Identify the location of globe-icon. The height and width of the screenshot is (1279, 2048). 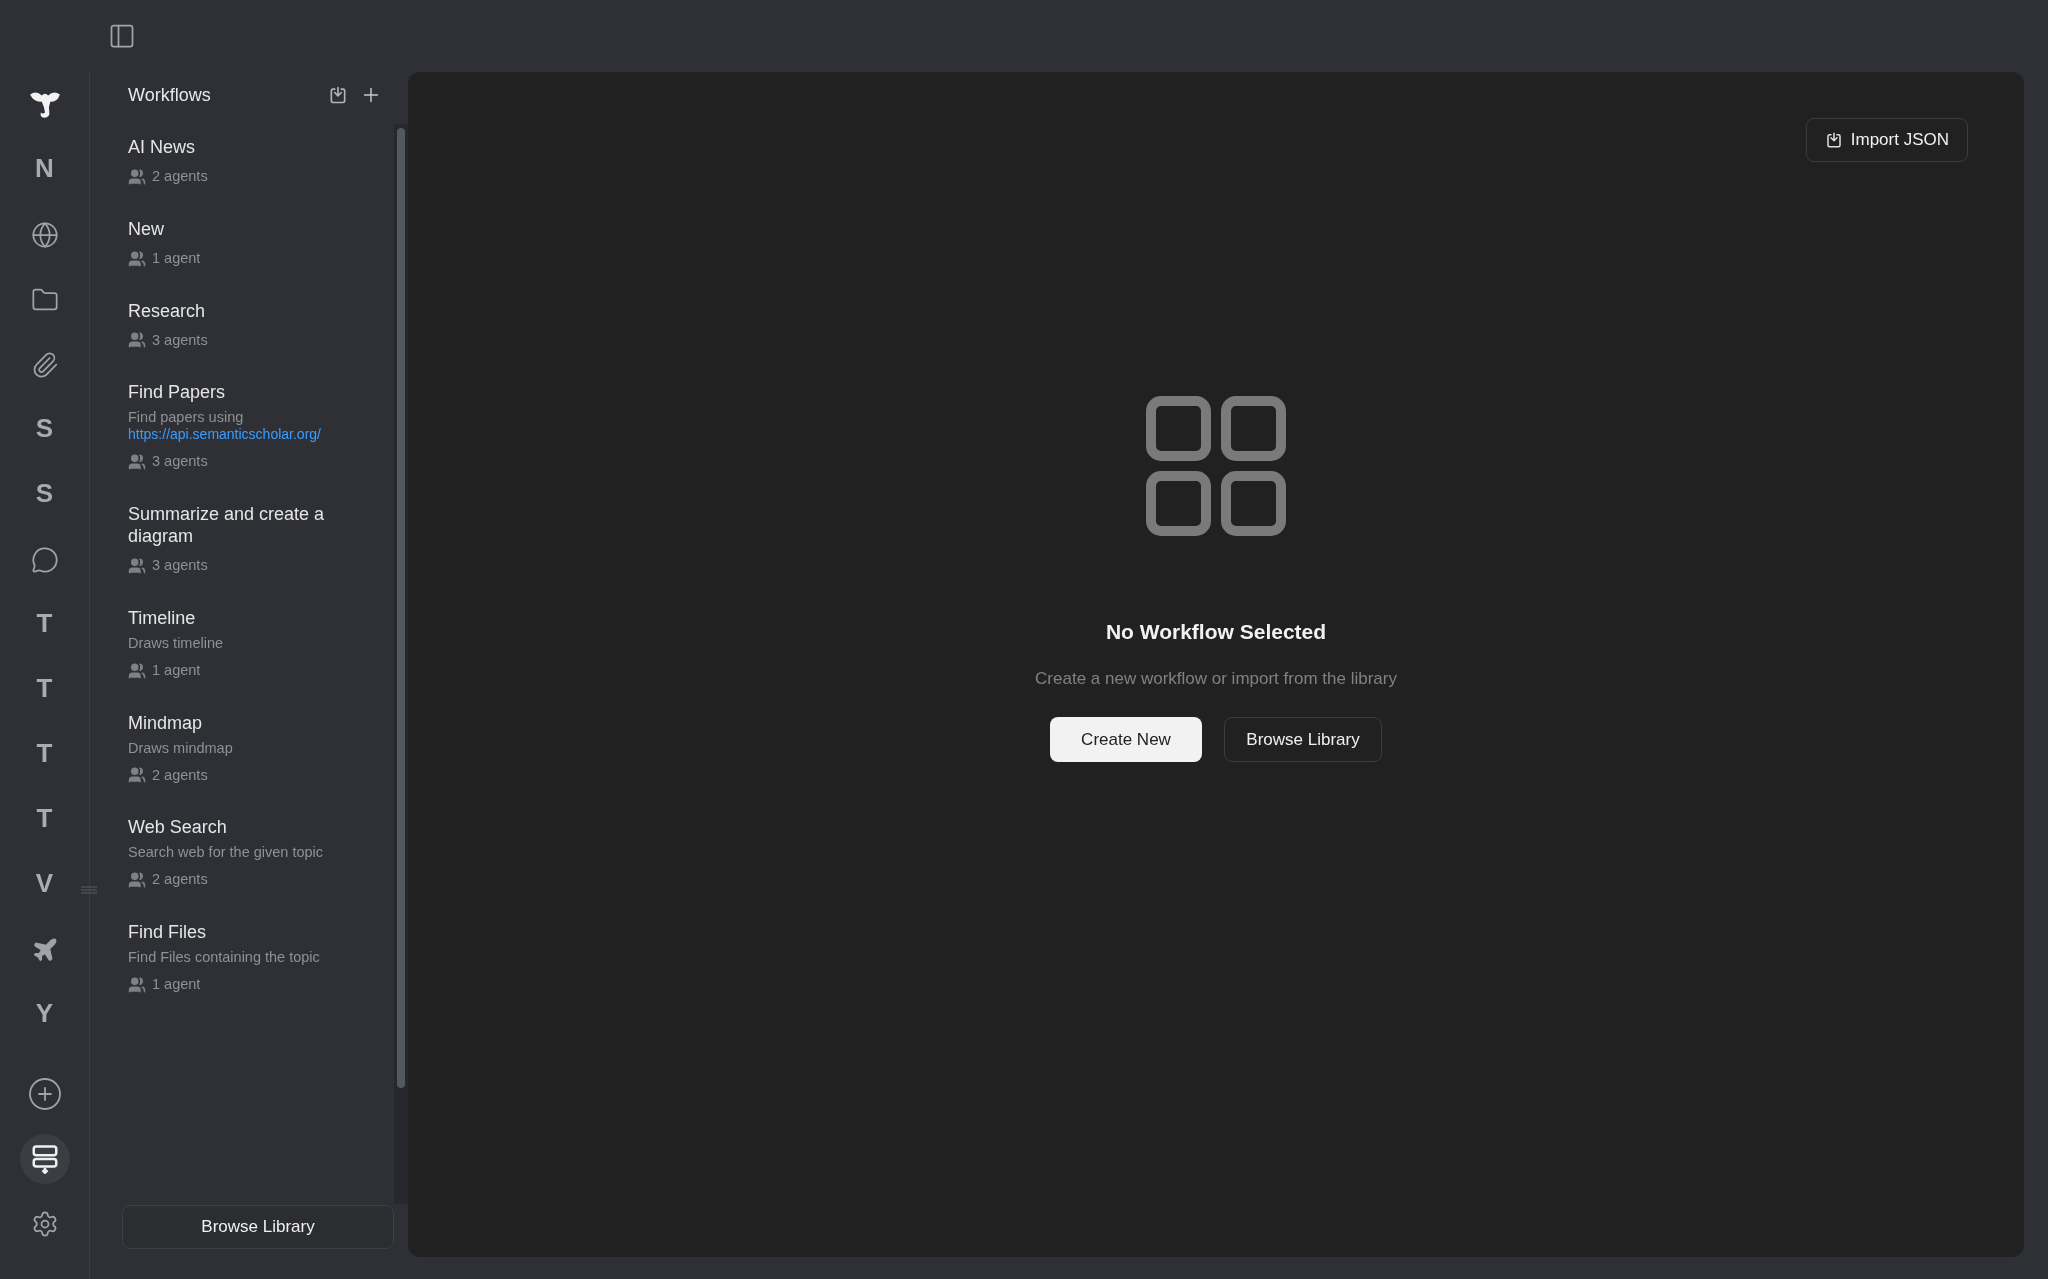
(44, 234).